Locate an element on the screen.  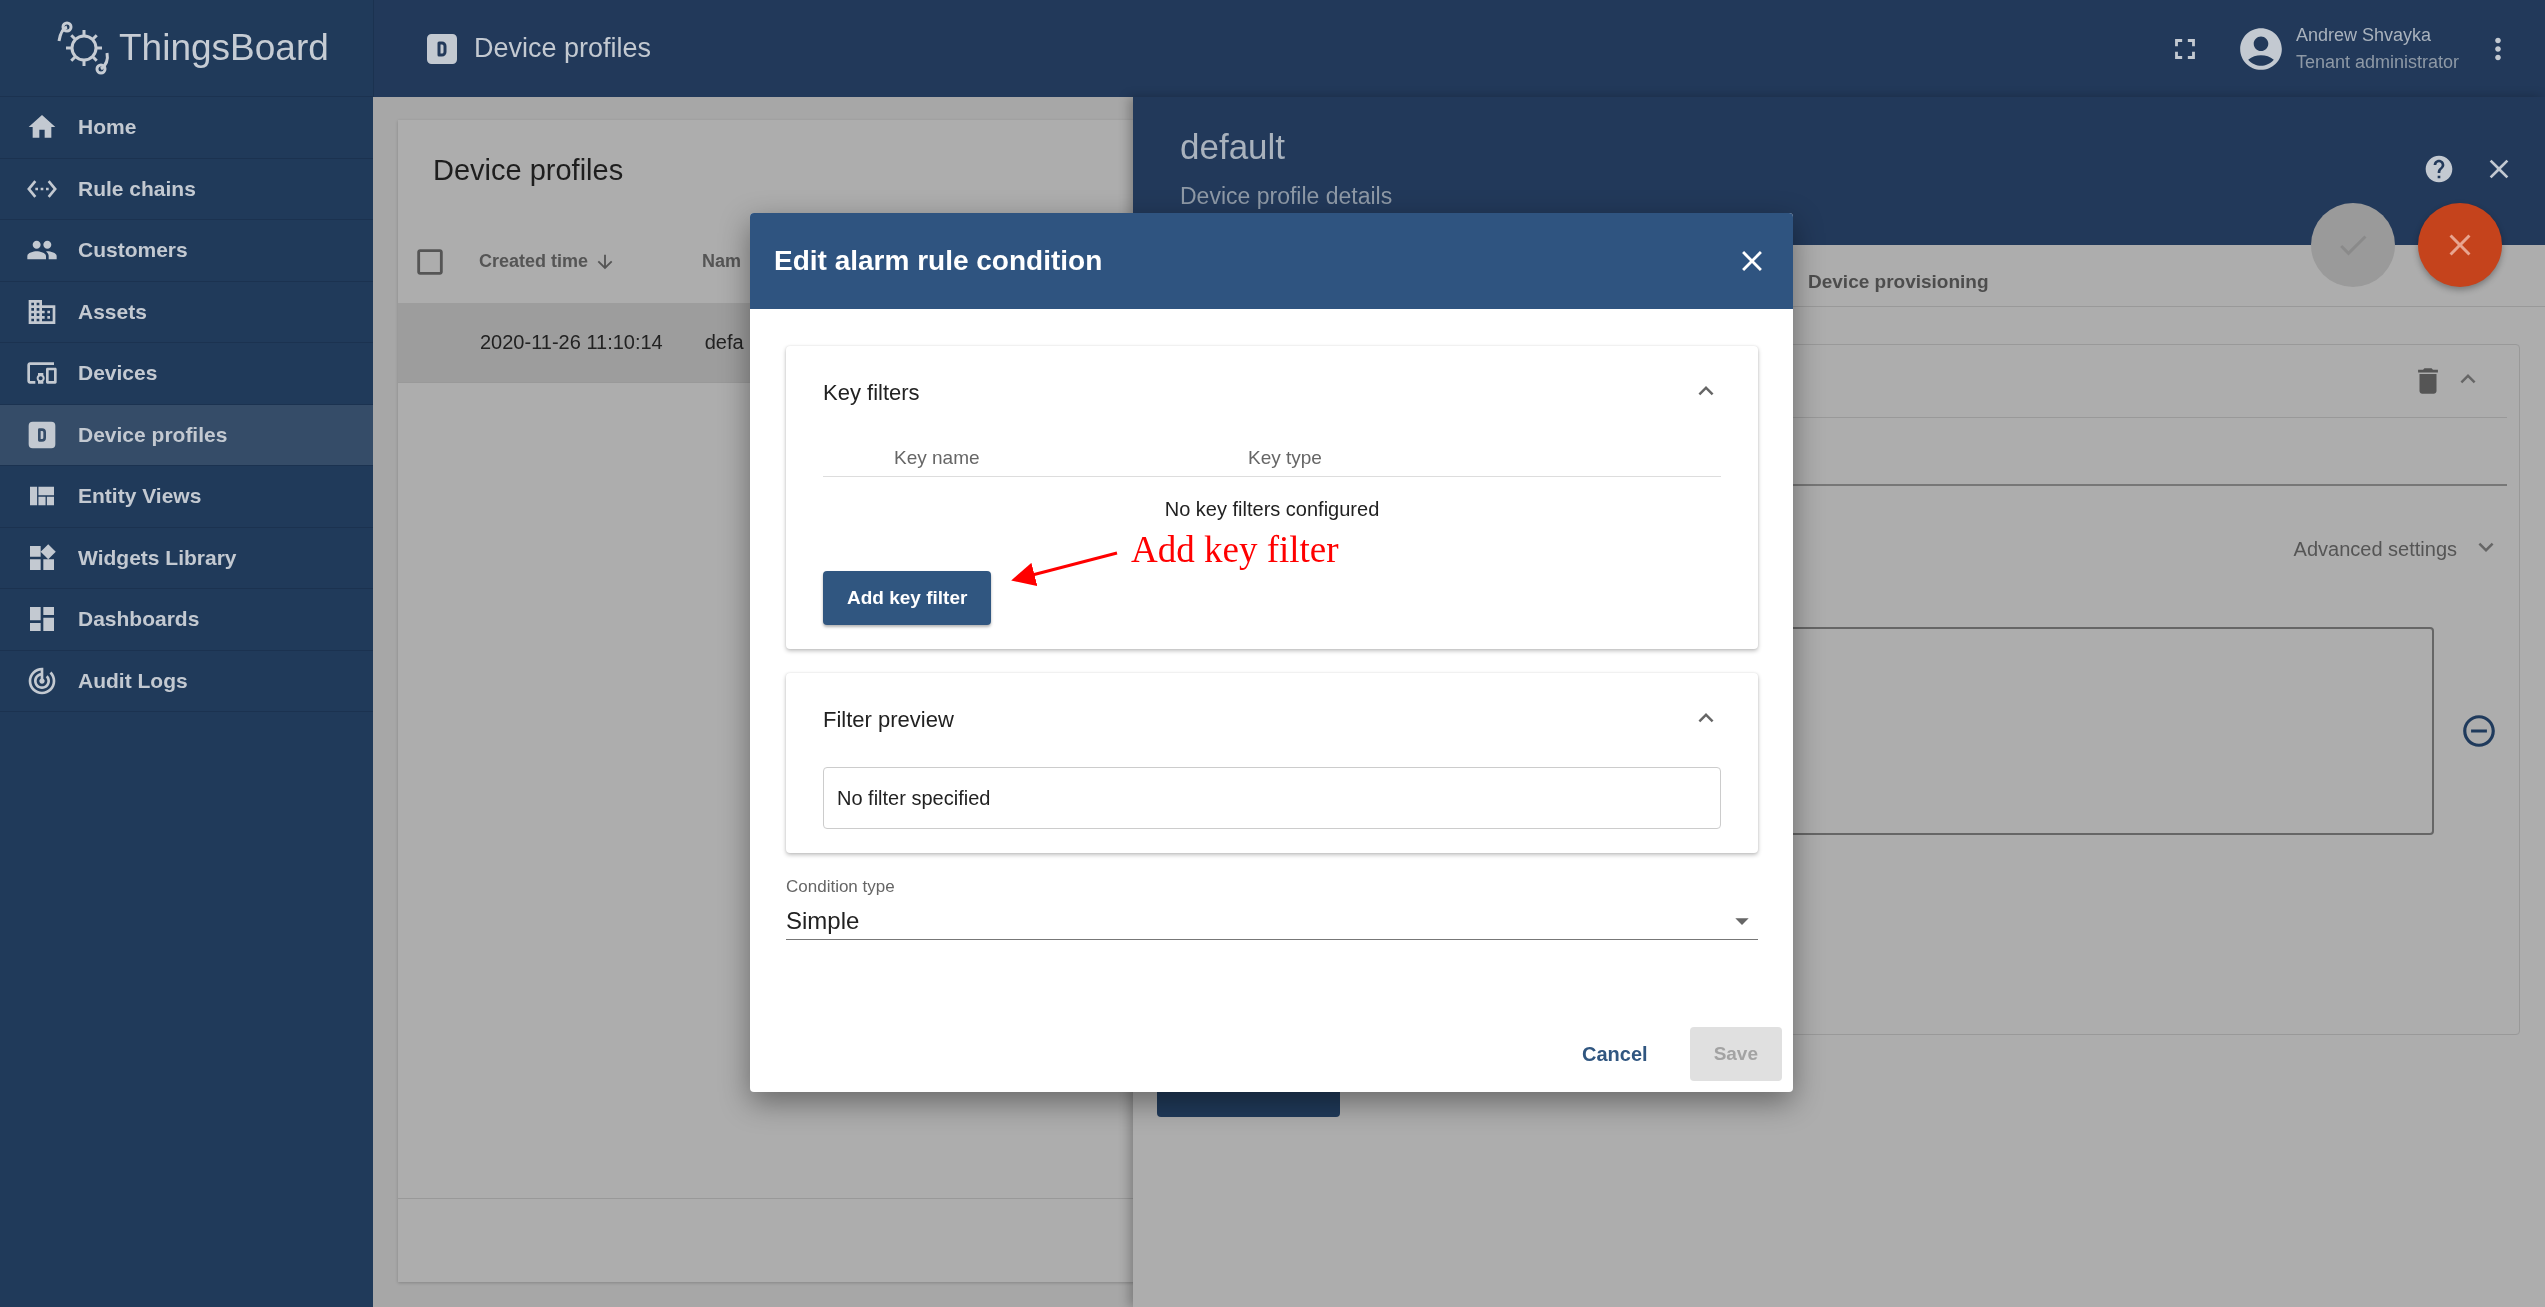
sidebar-item: Device profiles is located at coordinates (186, 435).